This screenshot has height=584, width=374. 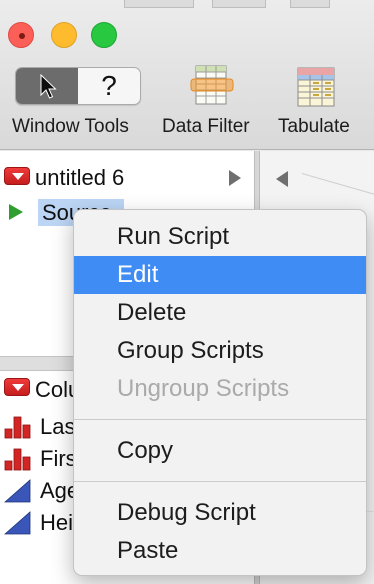 I want to click on maximize-button, so click(x=104, y=35).